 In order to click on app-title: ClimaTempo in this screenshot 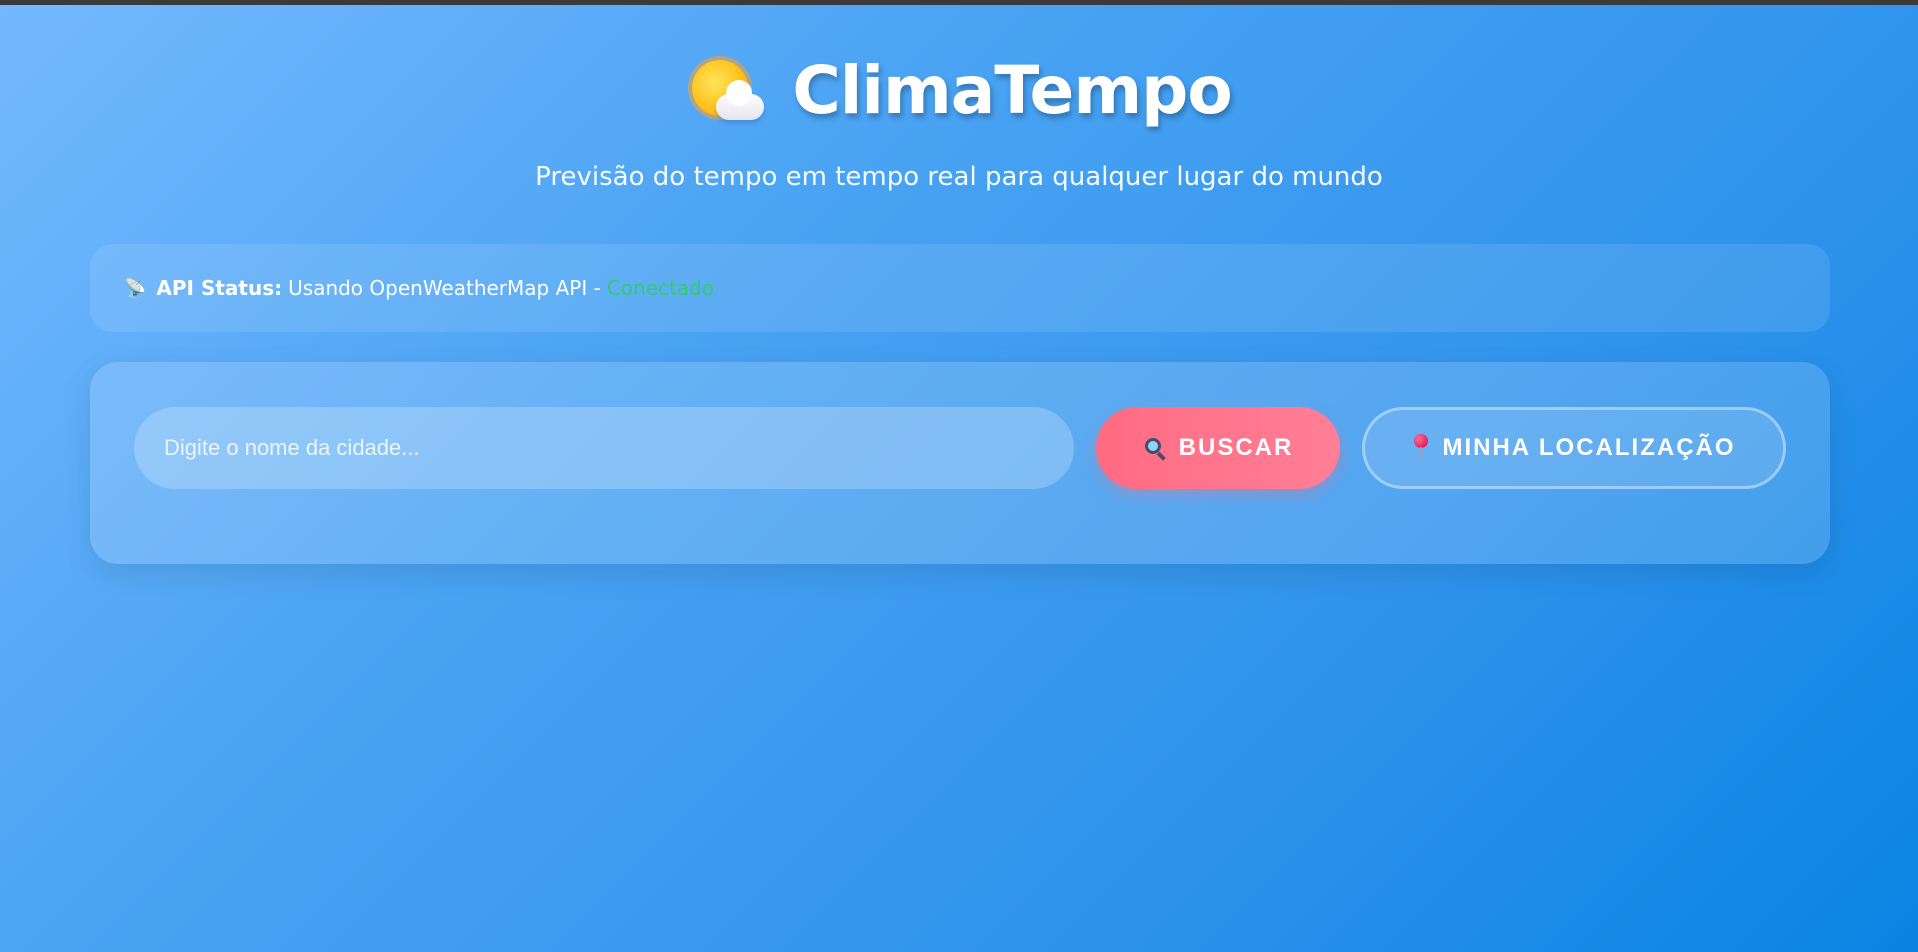, I will do `click(1012, 90)`.